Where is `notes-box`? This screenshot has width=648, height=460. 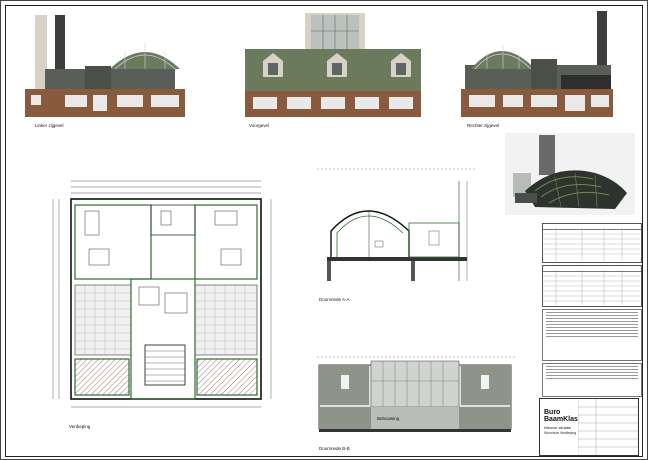 notes-box is located at coordinates (592, 335).